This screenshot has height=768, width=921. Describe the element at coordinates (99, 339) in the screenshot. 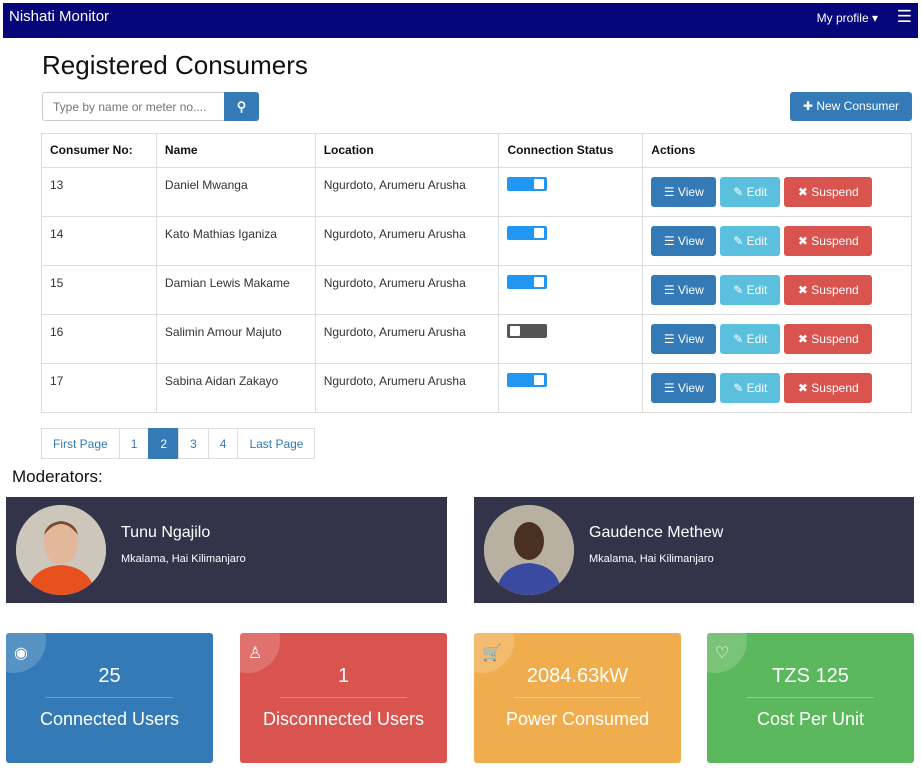

I see `consumer-no: 16` at that location.